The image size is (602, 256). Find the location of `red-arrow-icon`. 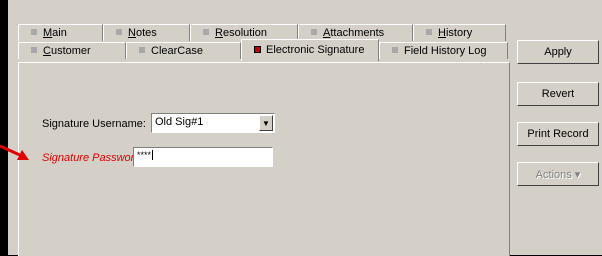

red-arrow-icon is located at coordinates (14, 152).